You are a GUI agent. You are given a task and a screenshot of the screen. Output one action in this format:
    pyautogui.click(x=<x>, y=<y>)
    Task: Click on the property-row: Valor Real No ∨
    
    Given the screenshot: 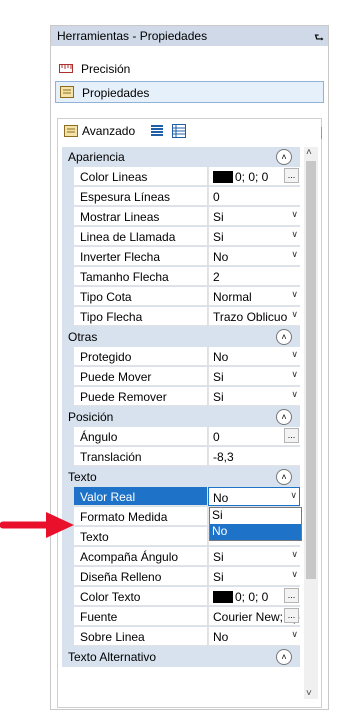 What is the action you would take?
    pyautogui.click(x=181, y=497)
    